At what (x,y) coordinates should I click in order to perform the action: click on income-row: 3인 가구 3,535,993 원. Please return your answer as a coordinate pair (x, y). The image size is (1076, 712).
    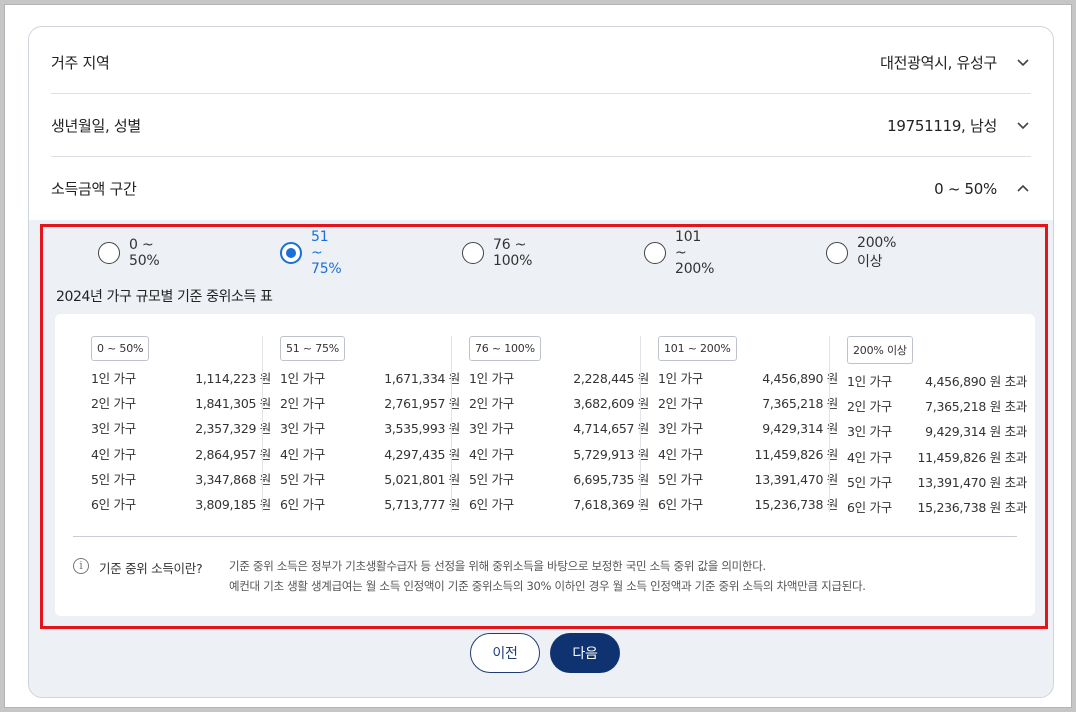
    Looking at the image, I should click on (370, 427).